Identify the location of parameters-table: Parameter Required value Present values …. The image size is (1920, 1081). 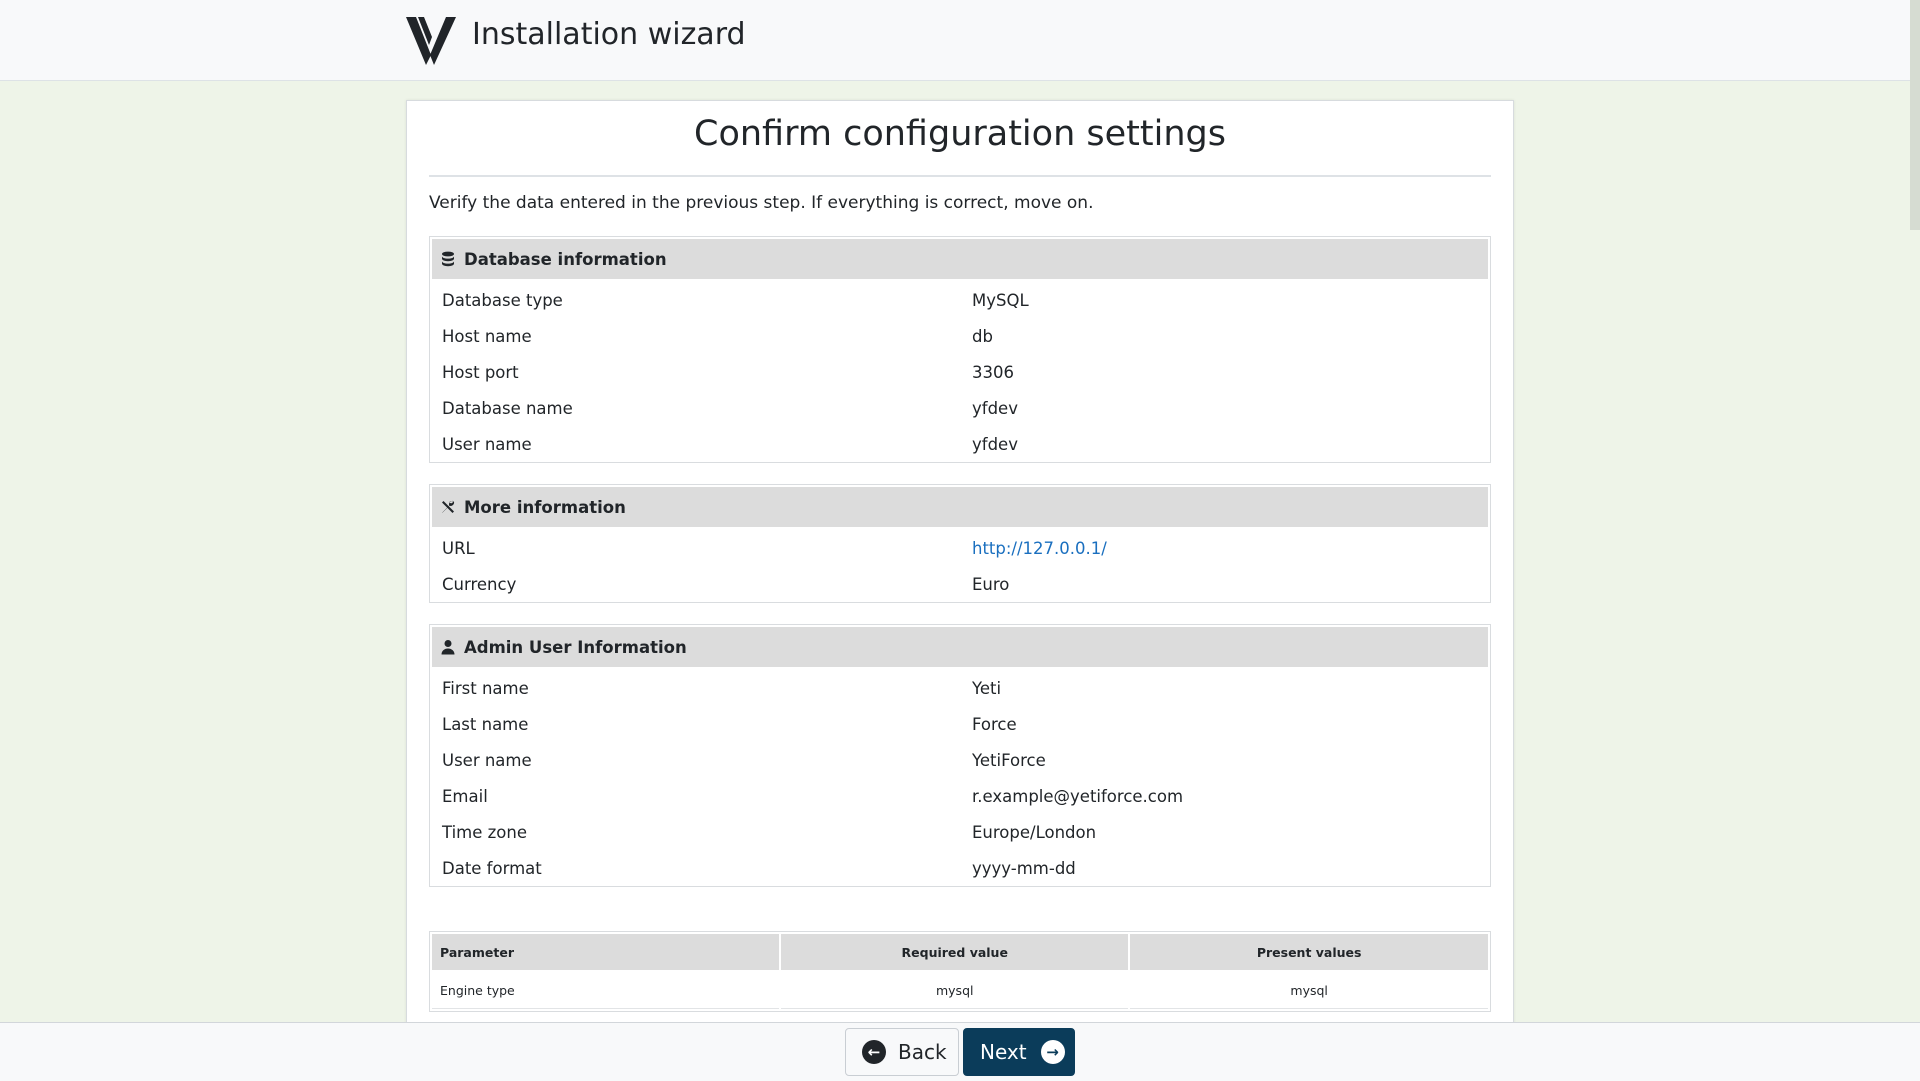
(960, 971).